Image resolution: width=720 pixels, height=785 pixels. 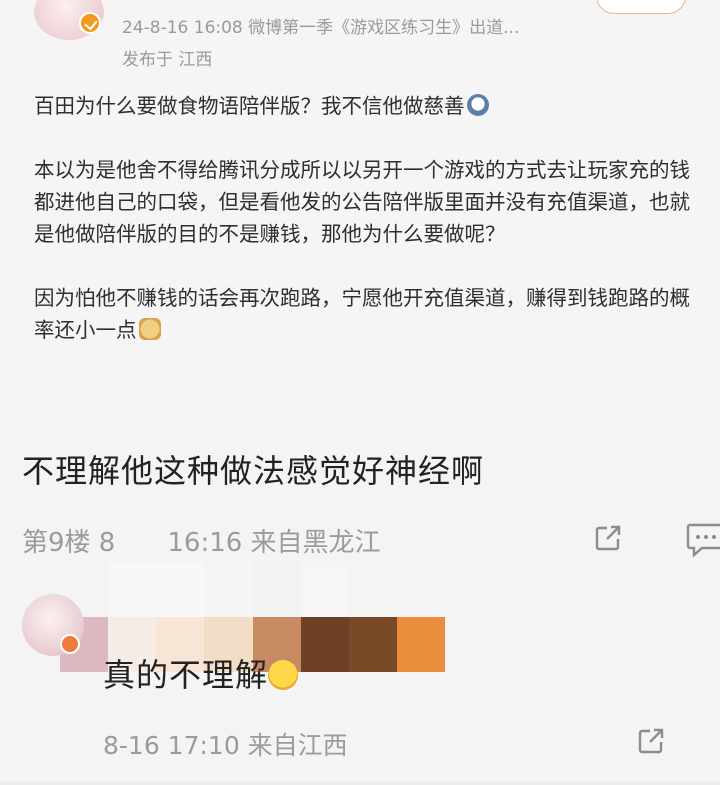 I want to click on shock-face-emoji-icon, so click(x=477, y=105).